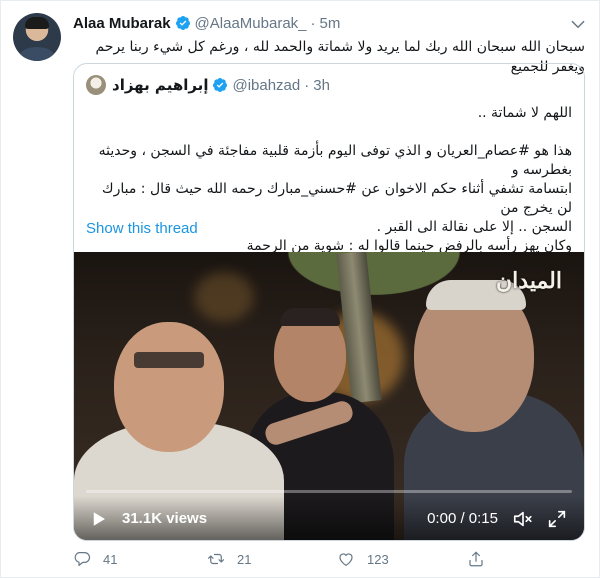 The image size is (600, 578). Describe the element at coordinates (216, 559) in the screenshot. I see `retweet-icon` at that location.